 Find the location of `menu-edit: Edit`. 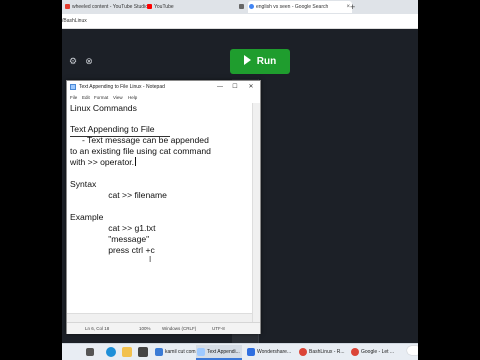

menu-edit: Edit is located at coordinates (86, 97).